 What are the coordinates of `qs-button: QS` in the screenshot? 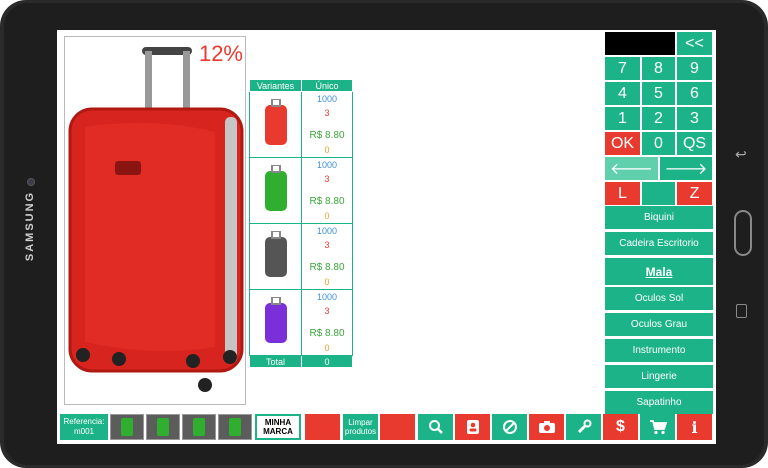 It's located at (694, 143).